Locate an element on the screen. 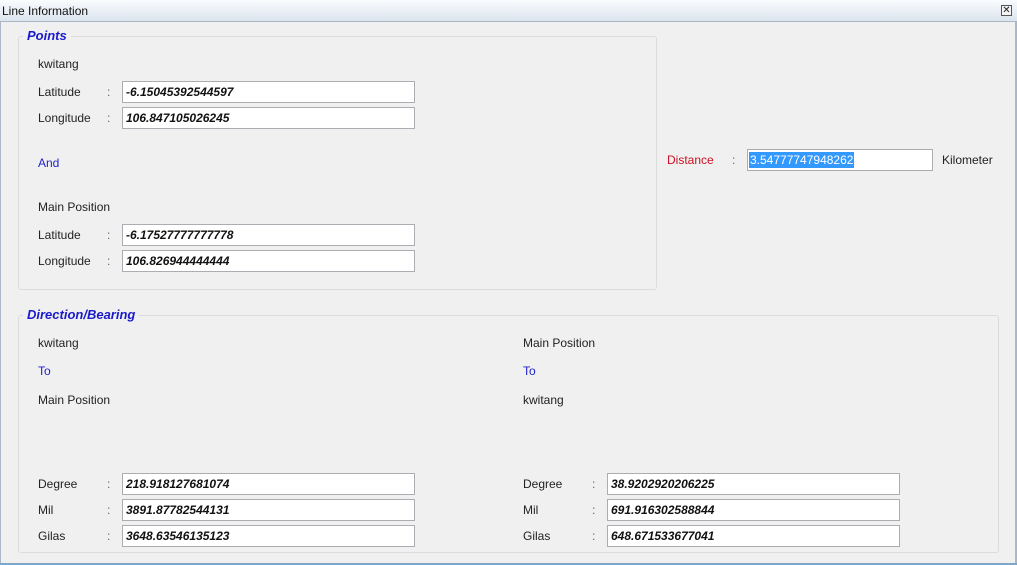 The image size is (1017, 565). bearing-left-degree-field is located at coordinates (268, 484).